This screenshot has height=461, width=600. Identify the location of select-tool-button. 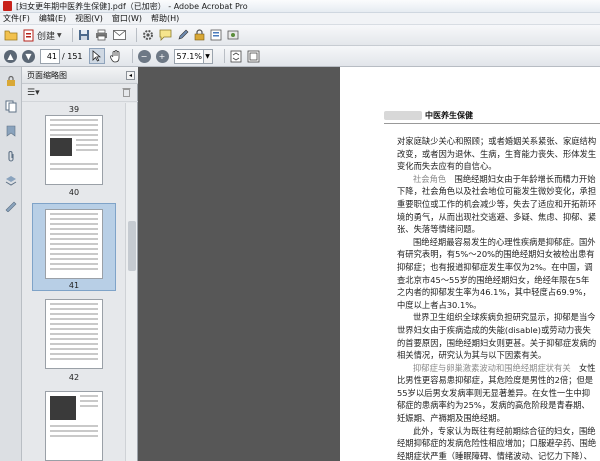
(96, 56).